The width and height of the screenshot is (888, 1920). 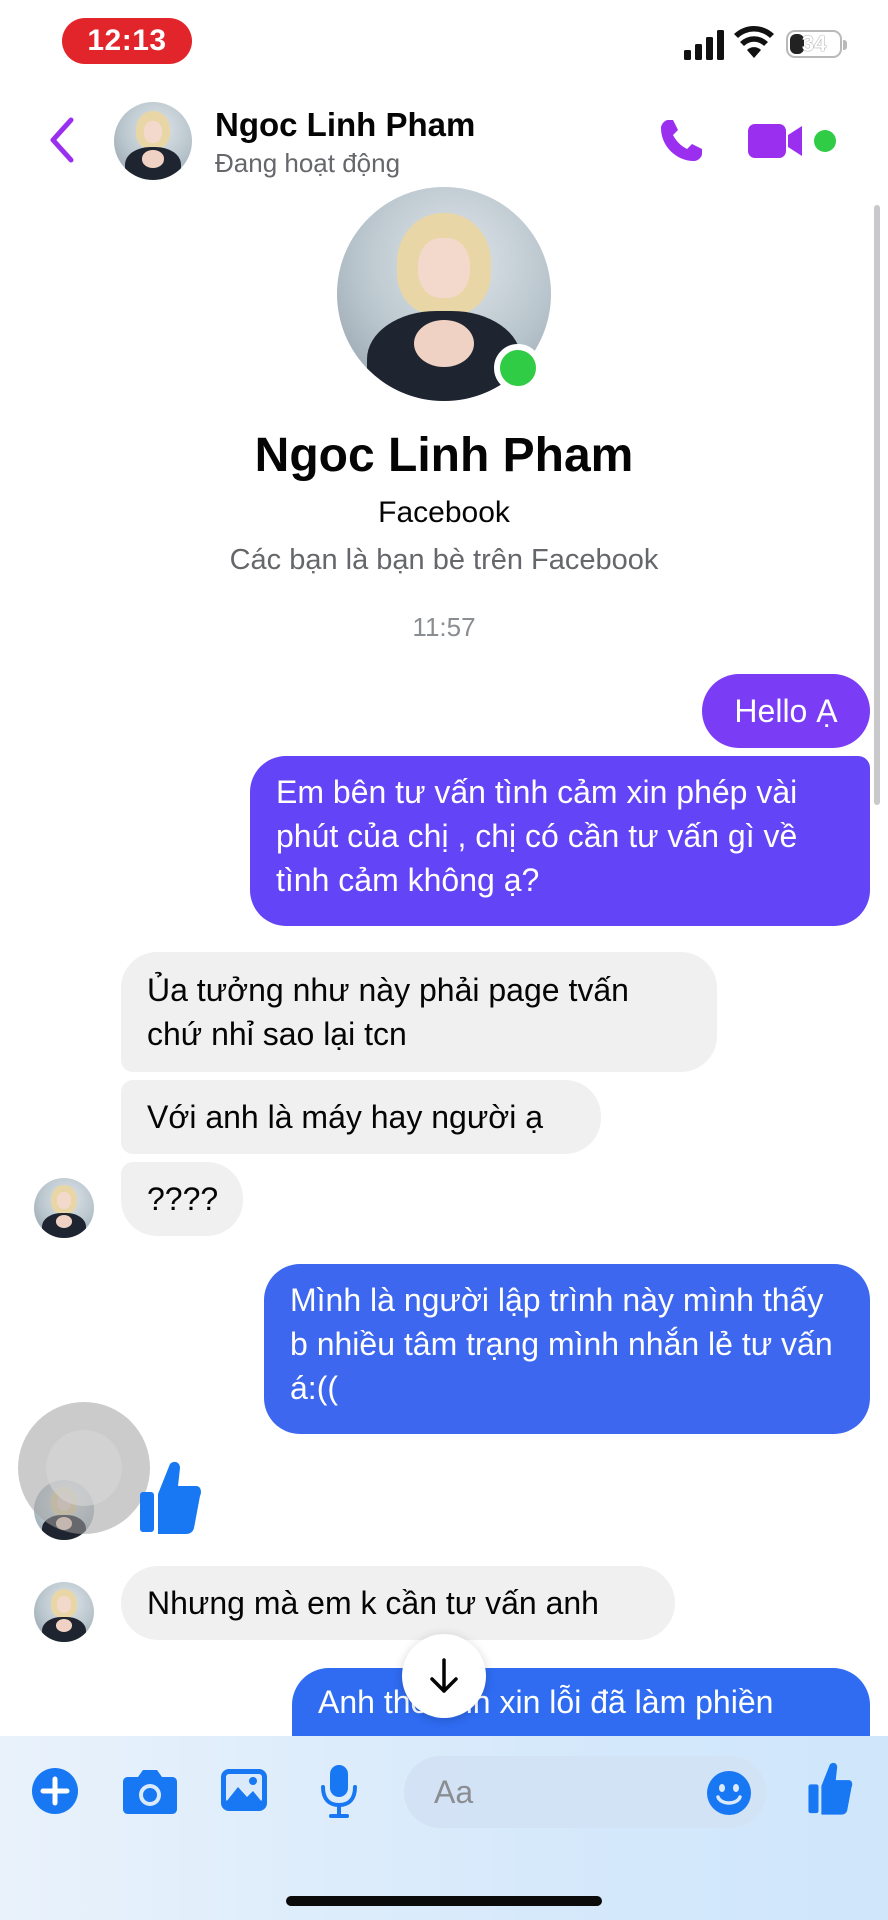 What do you see at coordinates (825, 141) in the screenshot?
I see `online-indicator` at bounding box center [825, 141].